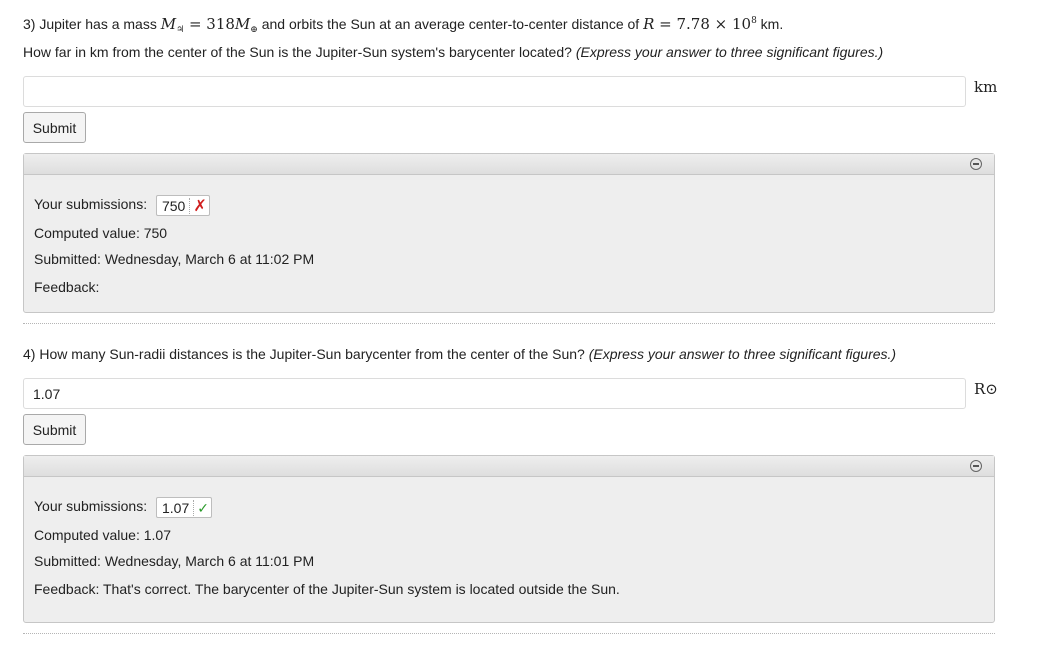  I want to click on q3-prefix-text: 3) Jupiter has a mass, so click(92, 24).